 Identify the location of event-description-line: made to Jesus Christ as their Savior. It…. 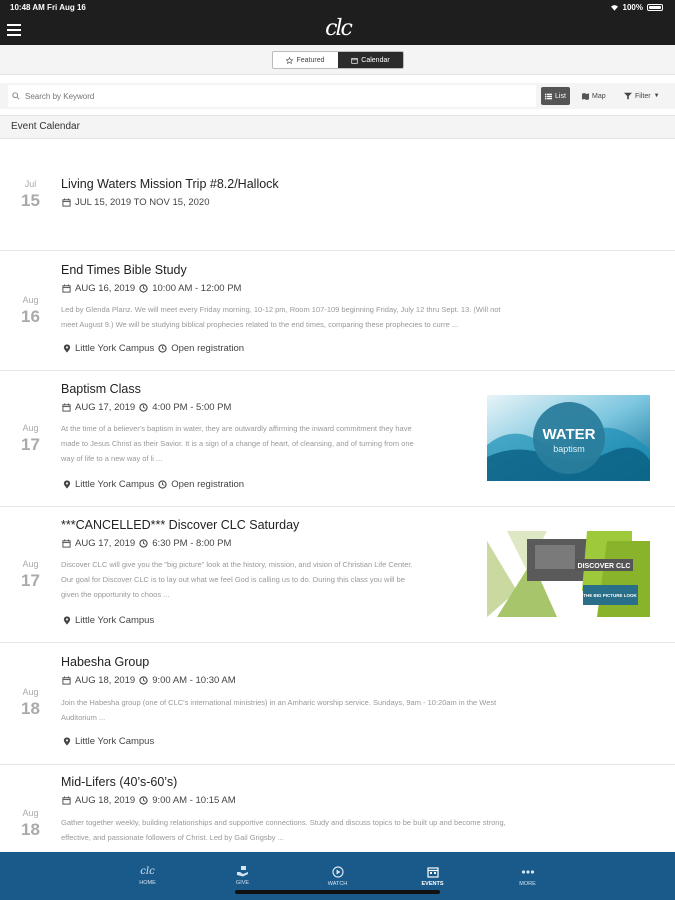
(237, 443).